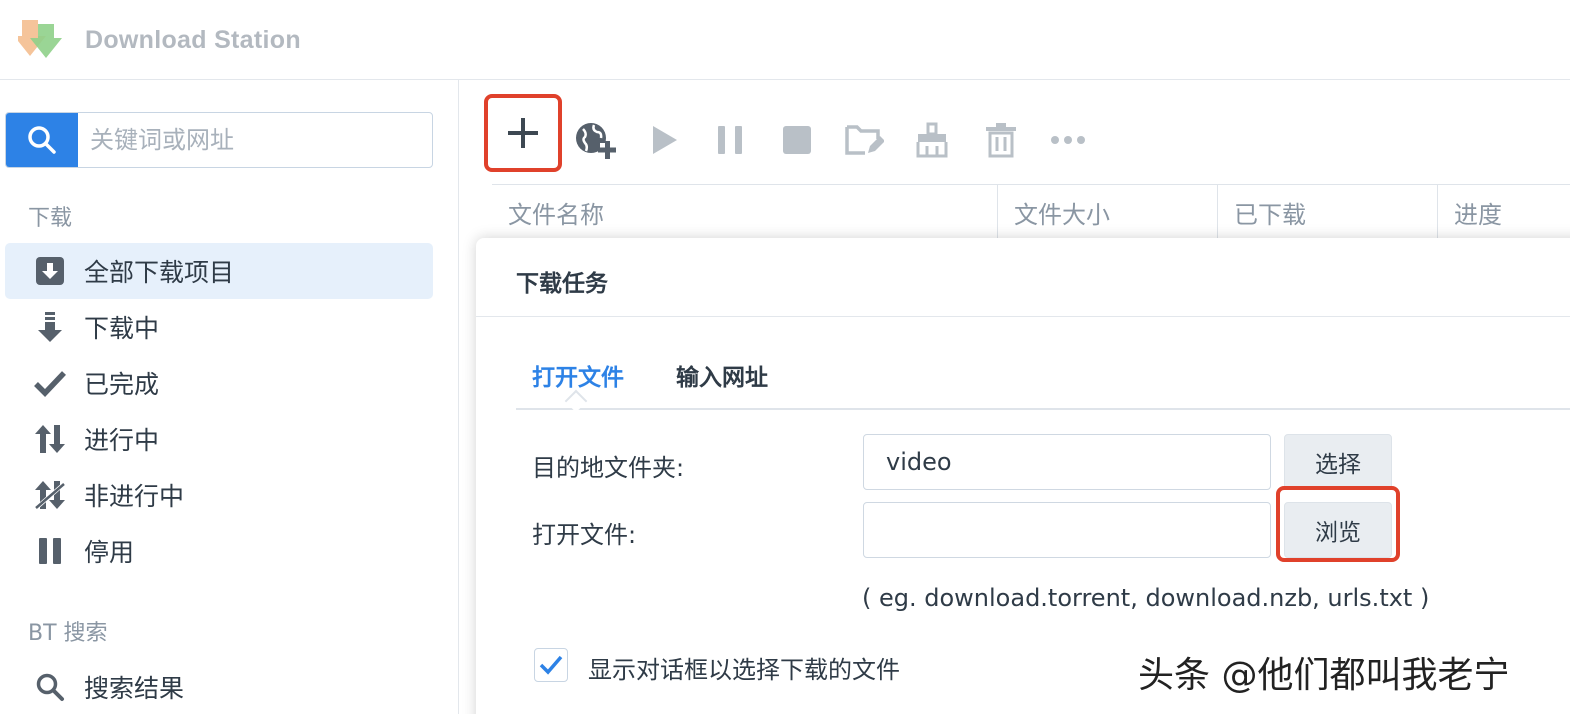 This screenshot has height=714, width=1570. I want to click on browse-button: 浏览, so click(1338, 530).